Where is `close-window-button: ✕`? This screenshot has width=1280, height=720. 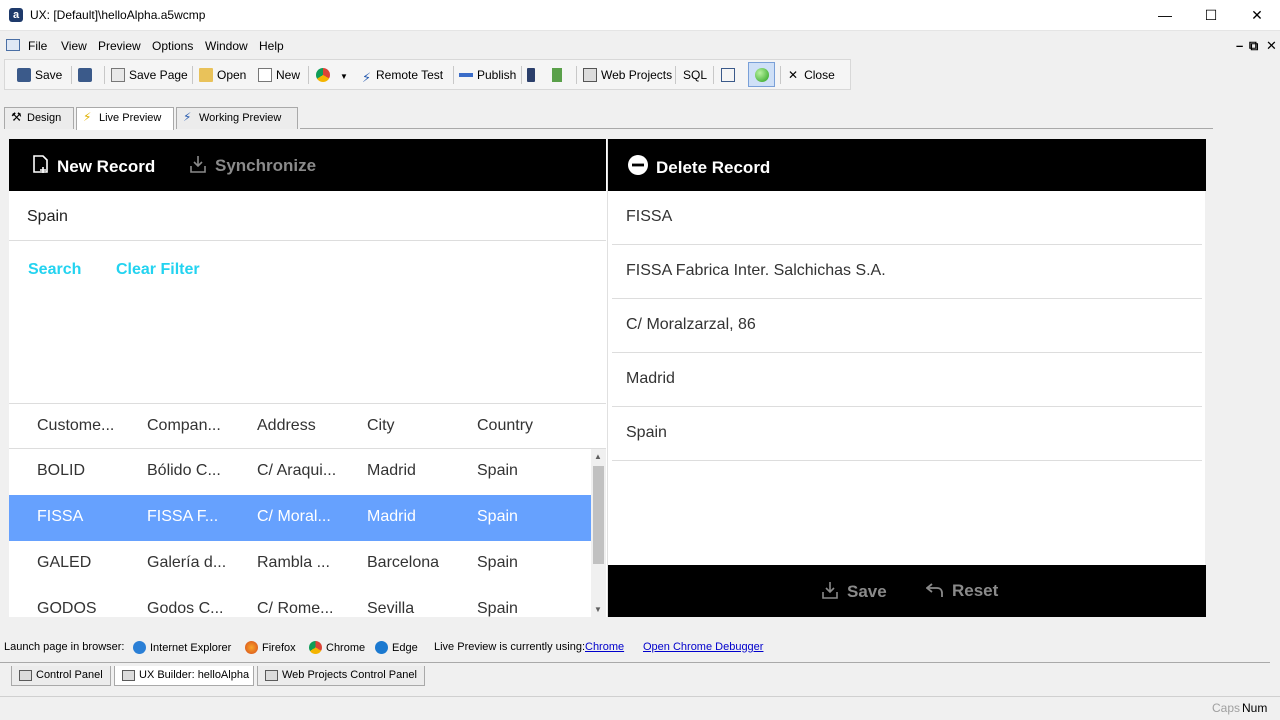 close-window-button: ✕ is located at coordinates (1257, 15).